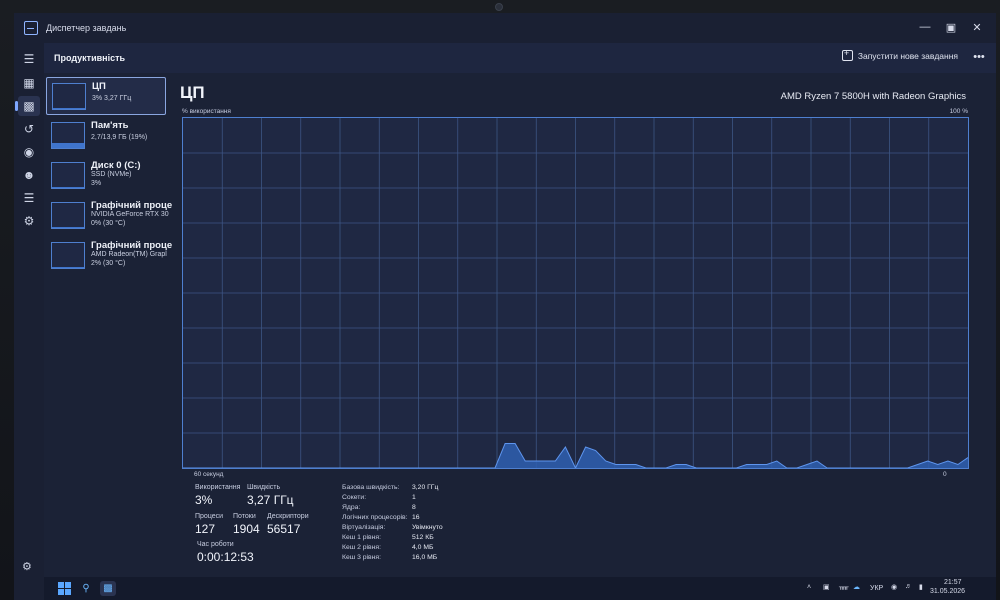  Describe the element at coordinates (90, 58) in the screenshot. I see `page-title: Продуктивність` at that location.